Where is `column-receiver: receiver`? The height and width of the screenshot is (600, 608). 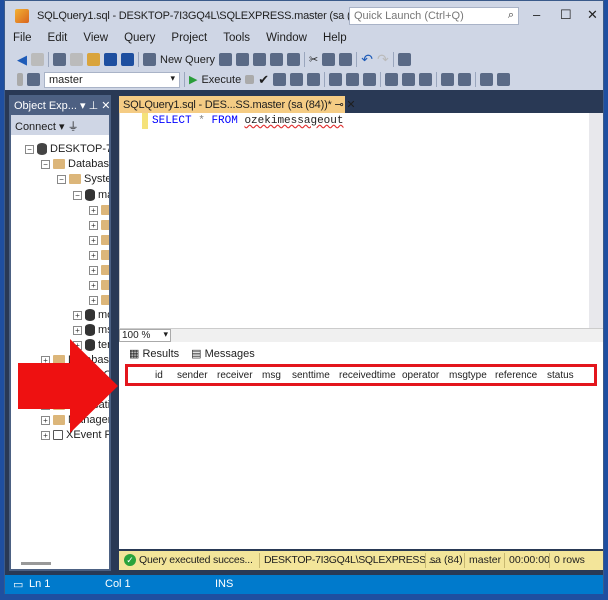 column-receiver: receiver is located at coordinates (235, 375).